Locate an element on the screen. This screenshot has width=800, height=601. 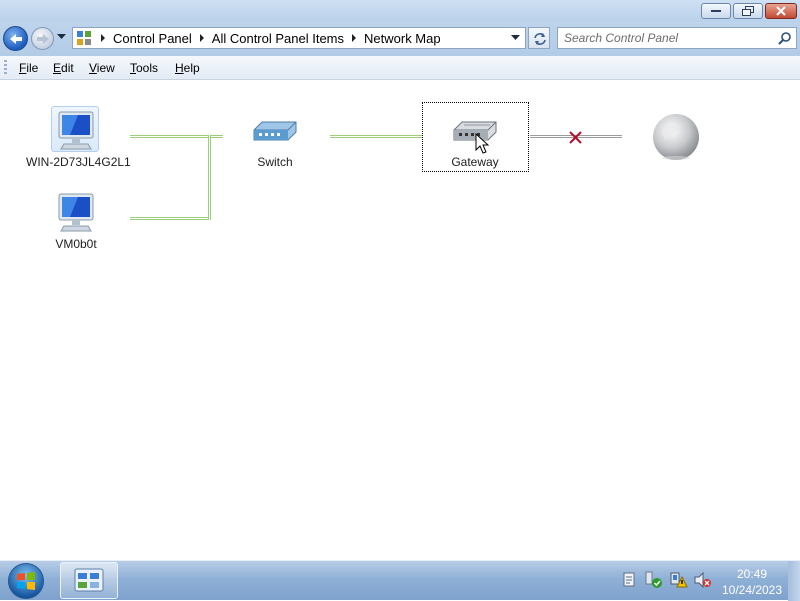
switch-node: Switch is located at coordinates (275, 141).